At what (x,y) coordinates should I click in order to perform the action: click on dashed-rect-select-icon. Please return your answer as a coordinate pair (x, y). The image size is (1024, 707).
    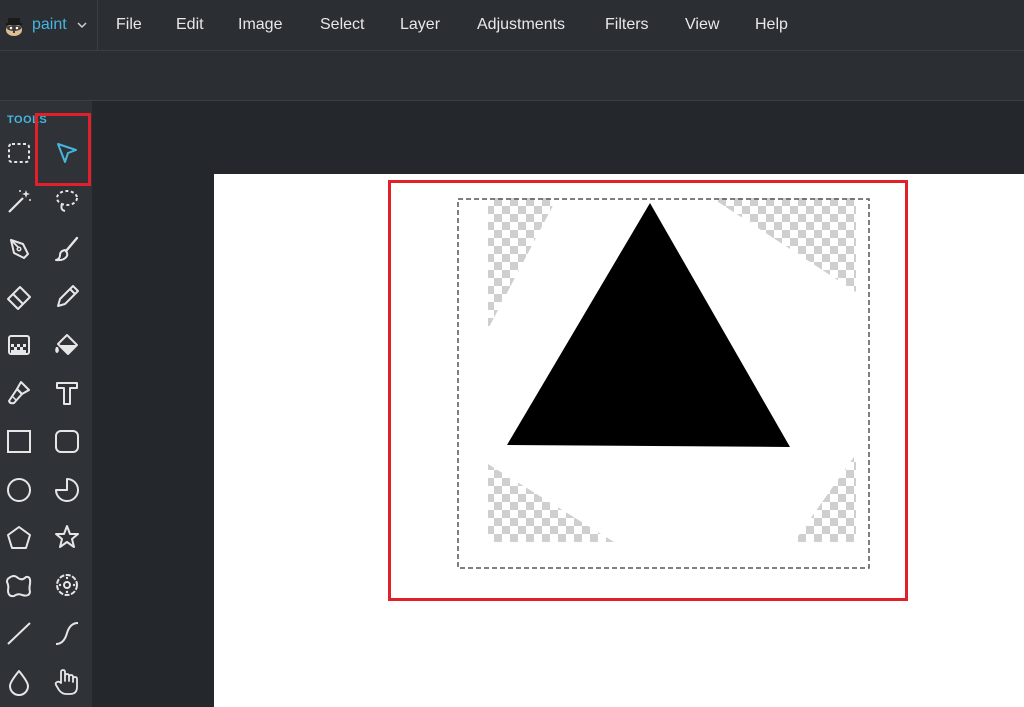
    Looking at the image, I should click on (19, 153).